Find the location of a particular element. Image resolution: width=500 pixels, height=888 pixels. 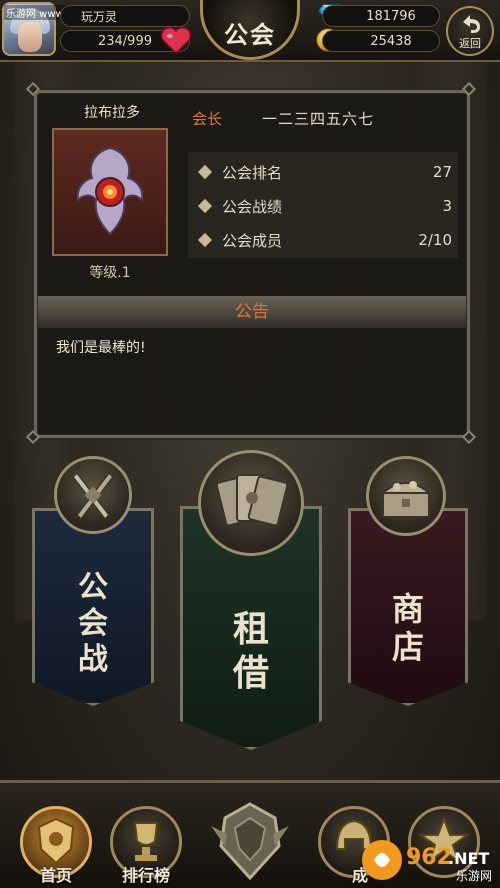

leader-name: 一二三四五六七 is located at coordinates (318, 119).